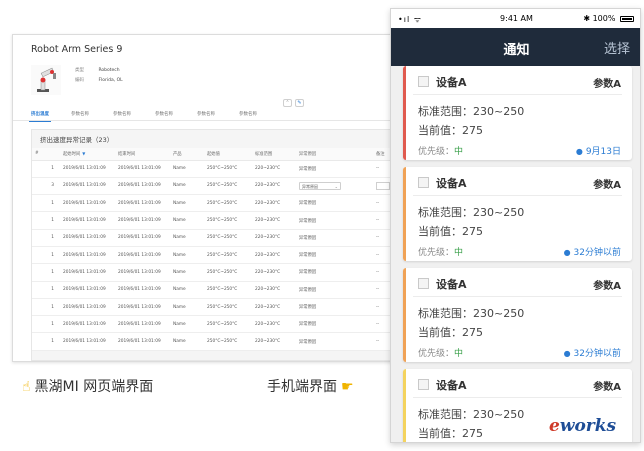  What do you see at coordinates (46, 154) in the screenshot?
I see `col-index: #` at bounding box center [46, 154].